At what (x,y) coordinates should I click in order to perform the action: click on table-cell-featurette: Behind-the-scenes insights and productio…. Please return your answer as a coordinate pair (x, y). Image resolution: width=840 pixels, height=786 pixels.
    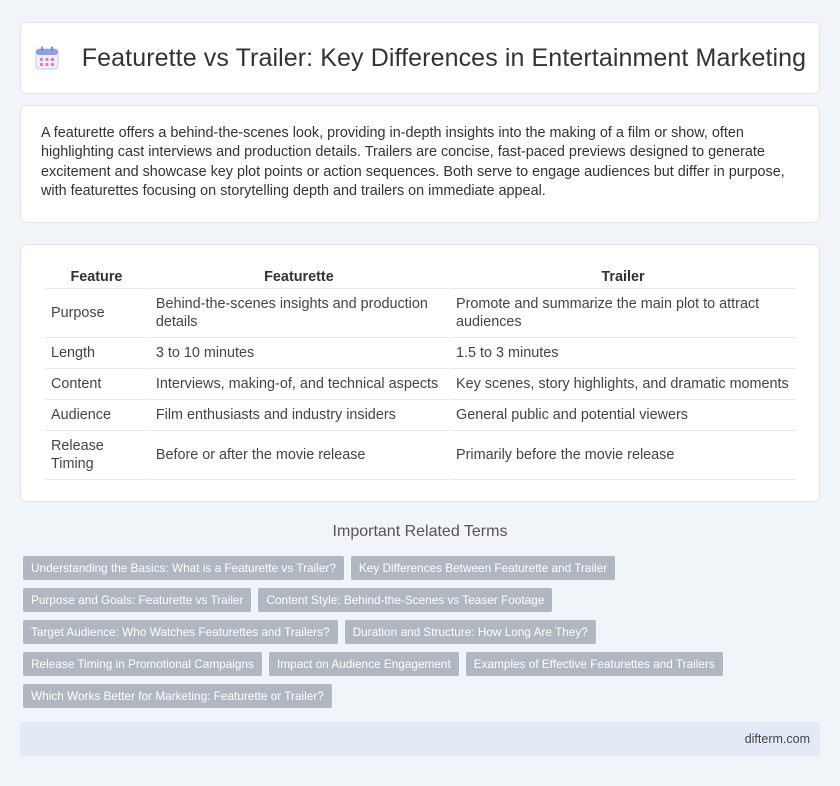
    Looking at the image, I should click on (299, 313).